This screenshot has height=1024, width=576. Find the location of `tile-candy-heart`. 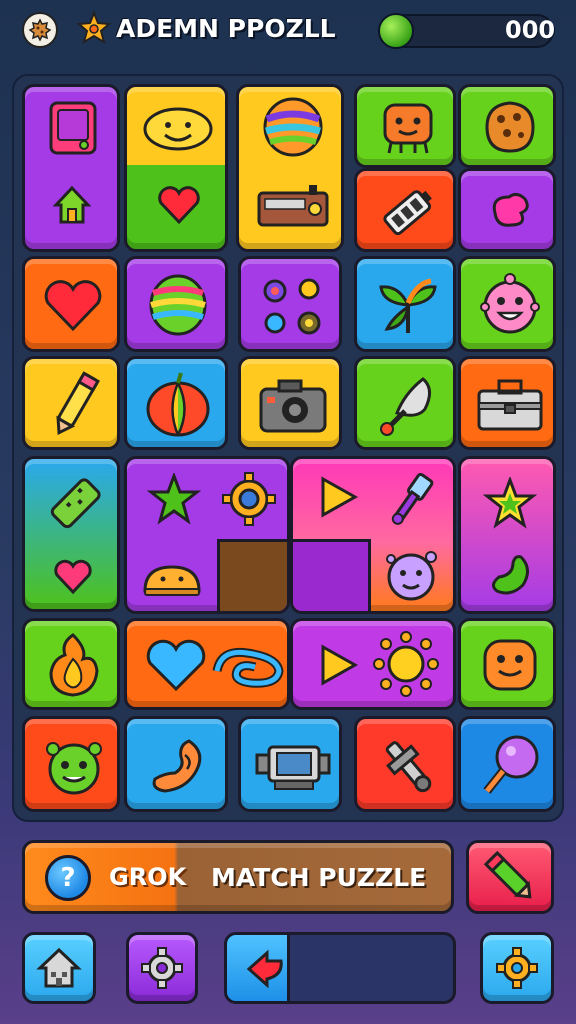

tile-candy-heart is located at coordinates (71, 534).